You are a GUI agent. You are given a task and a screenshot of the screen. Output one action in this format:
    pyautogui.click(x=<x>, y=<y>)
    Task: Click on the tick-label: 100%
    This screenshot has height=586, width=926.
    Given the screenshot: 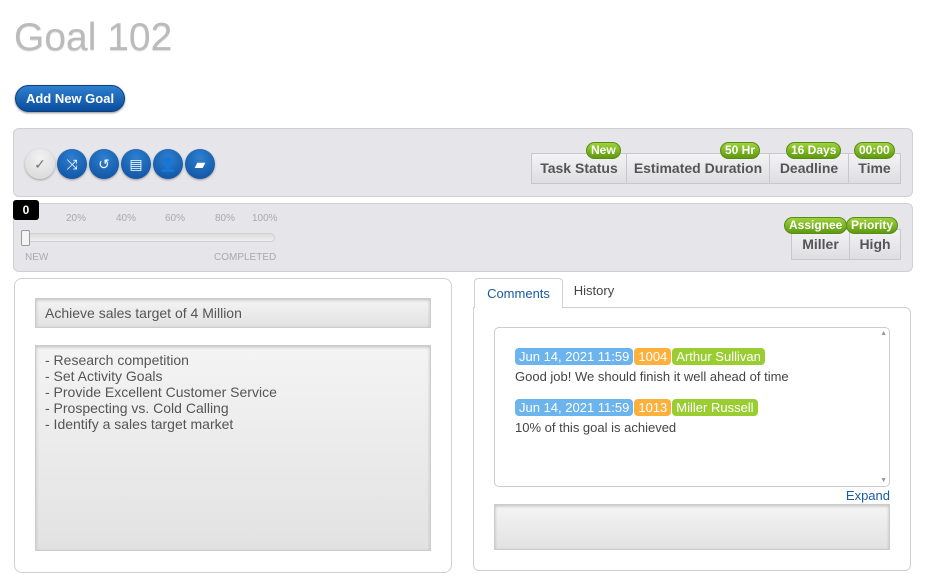 What is the action you would take?
    pyautogui.click(x=265, y=218)
    